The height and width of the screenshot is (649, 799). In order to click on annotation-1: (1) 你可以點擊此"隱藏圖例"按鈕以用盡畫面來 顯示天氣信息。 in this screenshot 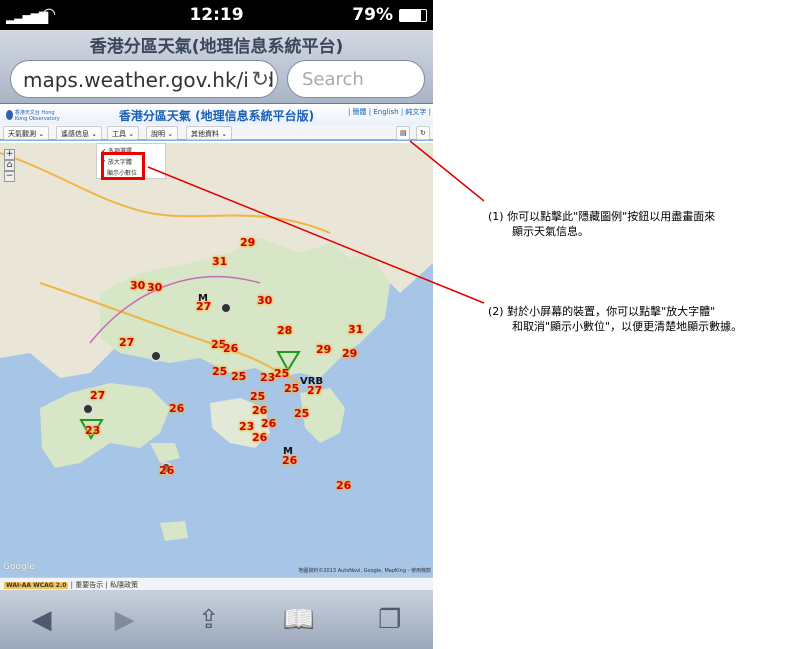, I will do `click(601, 224)`.